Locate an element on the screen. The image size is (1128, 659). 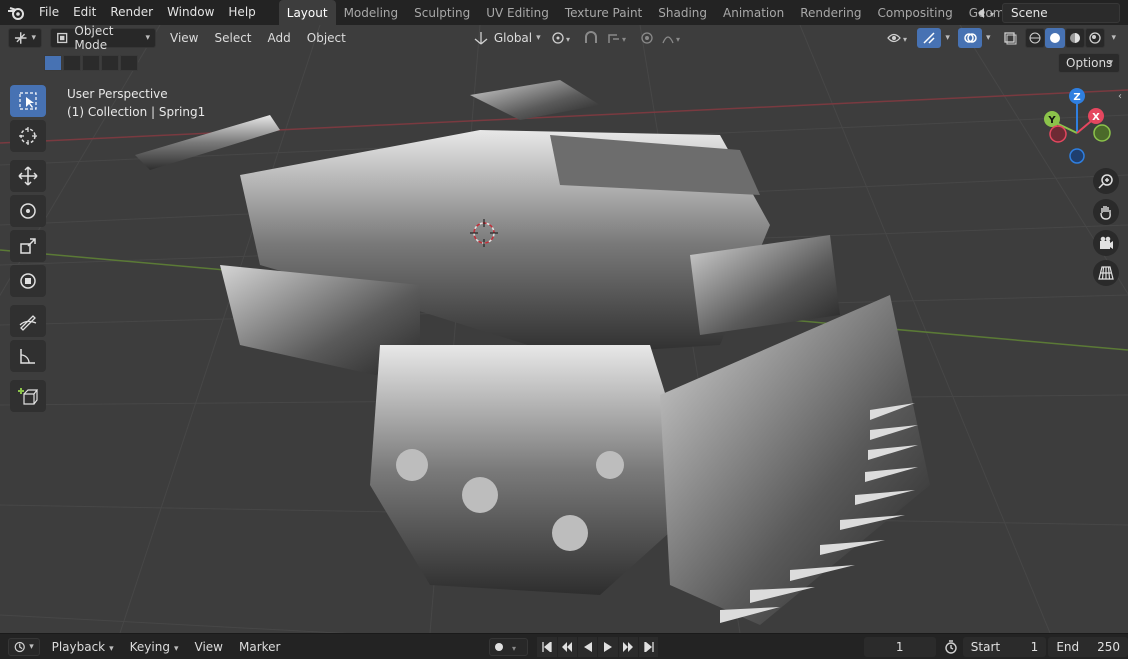
tool-measure is located at coordinates (28, 356).